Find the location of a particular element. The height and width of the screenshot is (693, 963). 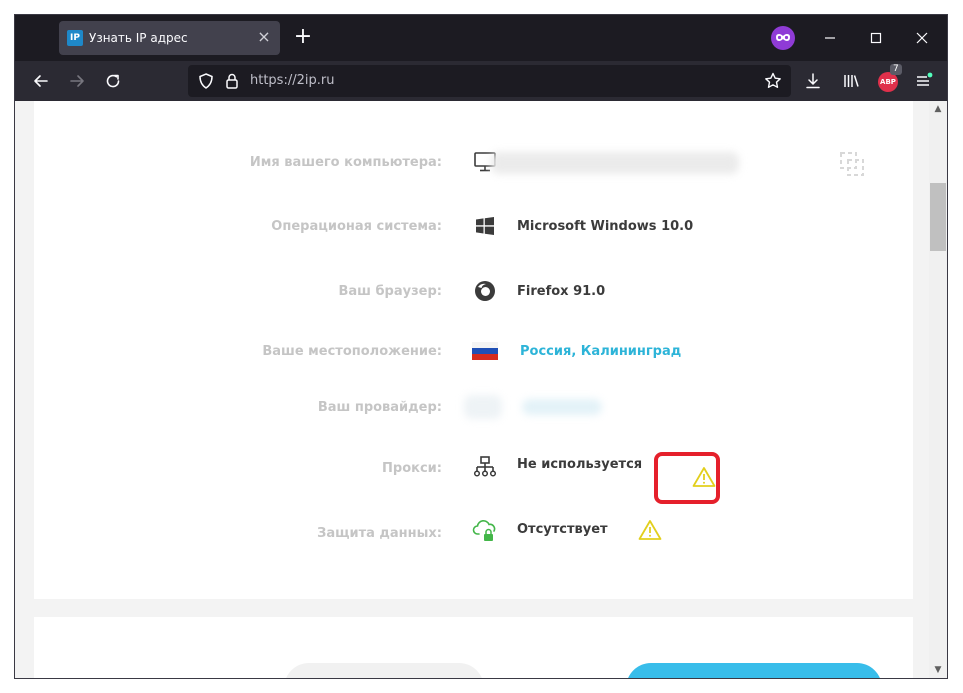

os-label: Операционая система: is located at coordinates (356, 226).